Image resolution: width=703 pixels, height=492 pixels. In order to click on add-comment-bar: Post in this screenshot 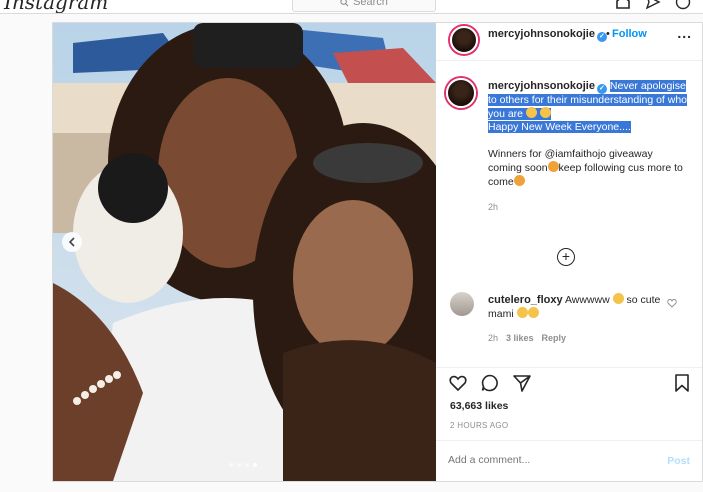, I will do `click(569, 461)`.